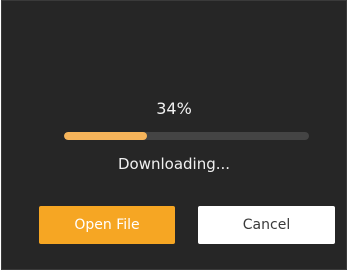 The height and width of the screenshot is (272, 350). I want to click on progress-bar, so click(186, 136).